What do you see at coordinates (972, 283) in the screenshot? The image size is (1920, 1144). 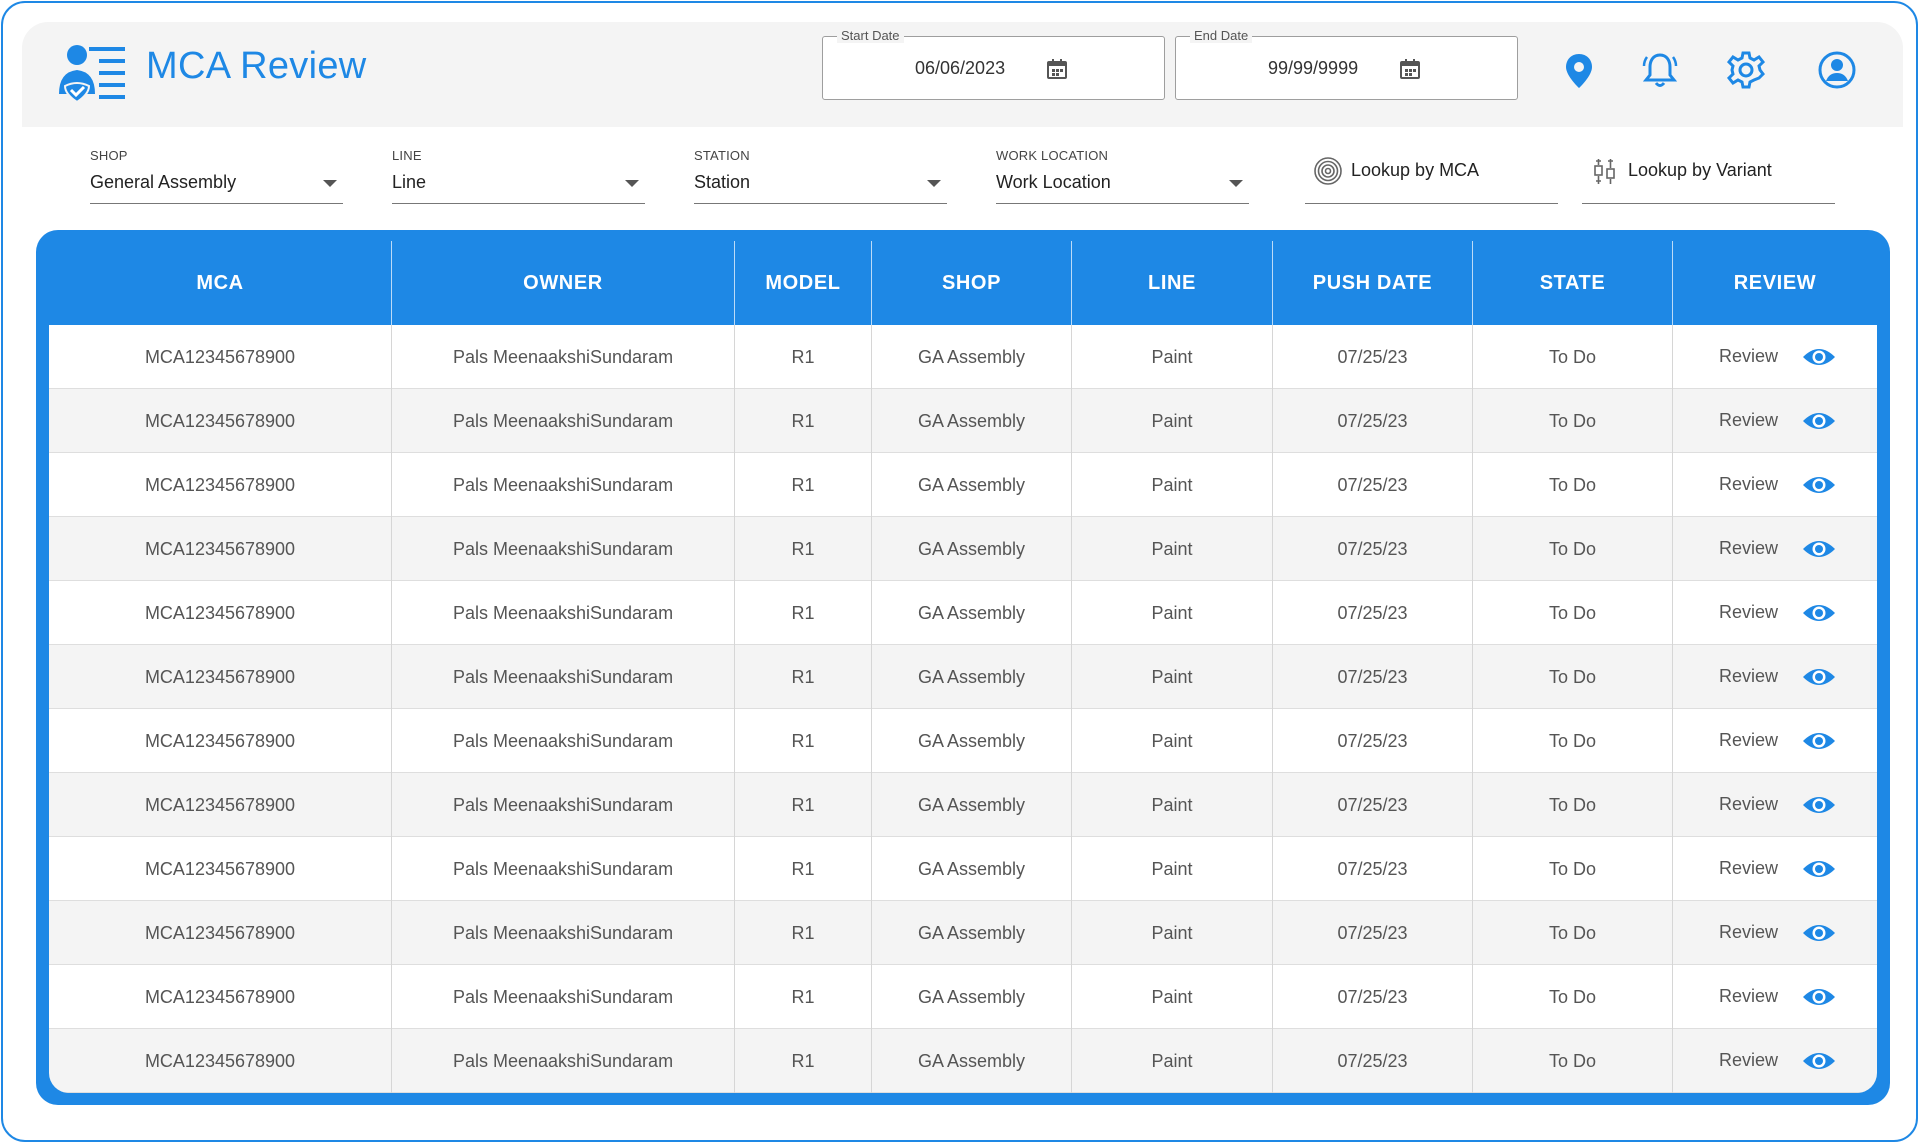 I see `column-header-shop: SHOP` at bounding box center [972, 283].